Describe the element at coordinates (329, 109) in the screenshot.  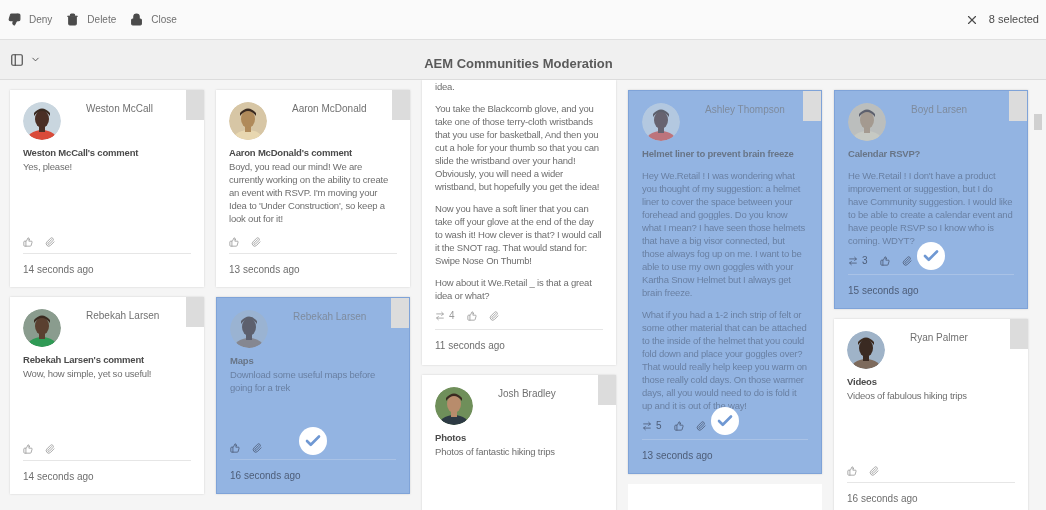
I see `author-name: Aaron McDonald` at that location.